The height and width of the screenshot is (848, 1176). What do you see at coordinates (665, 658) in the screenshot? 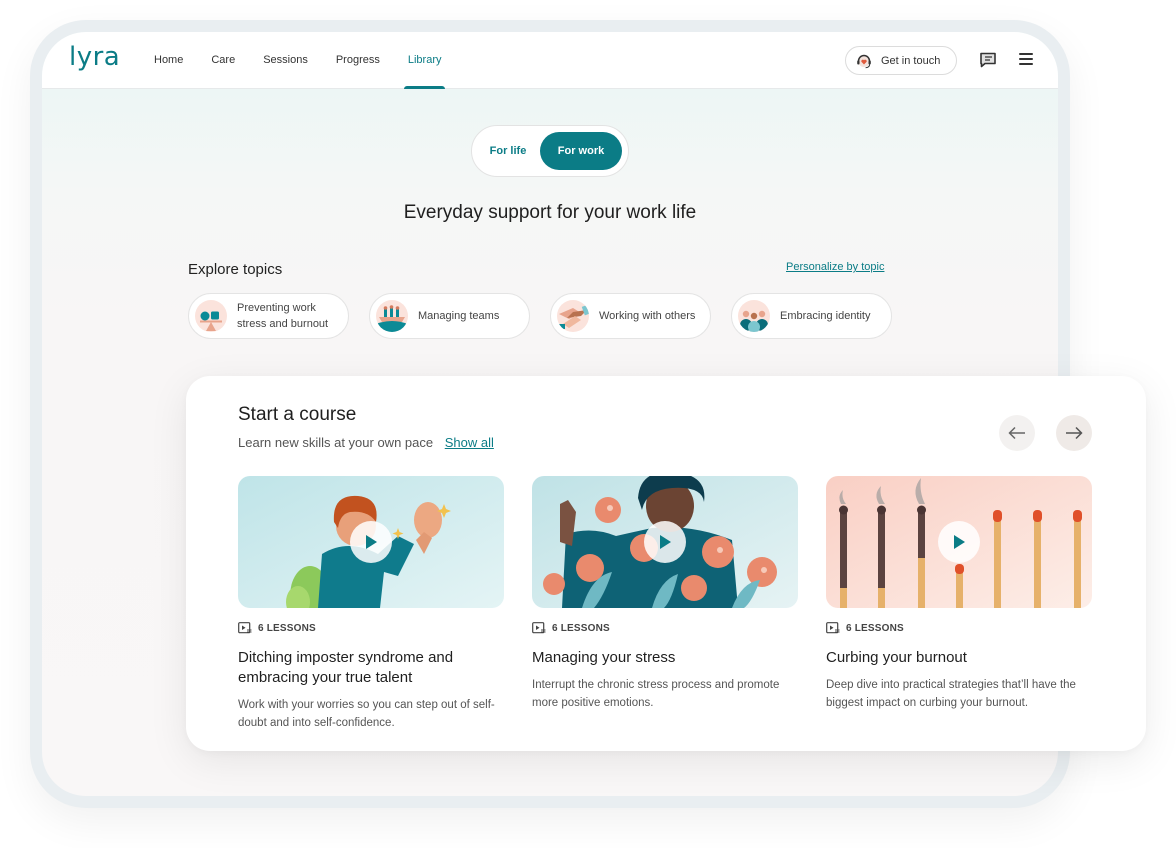
I see `course-title: Managing your stress` at bounding box center [665, 658].